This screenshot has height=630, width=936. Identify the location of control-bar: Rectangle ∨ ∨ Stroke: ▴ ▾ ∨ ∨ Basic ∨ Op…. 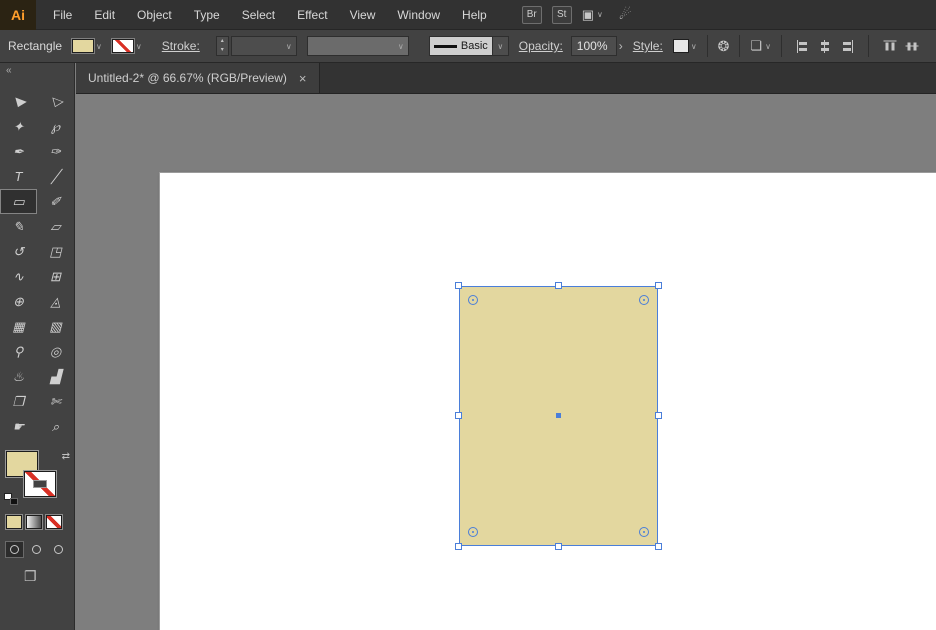
(468, 46).